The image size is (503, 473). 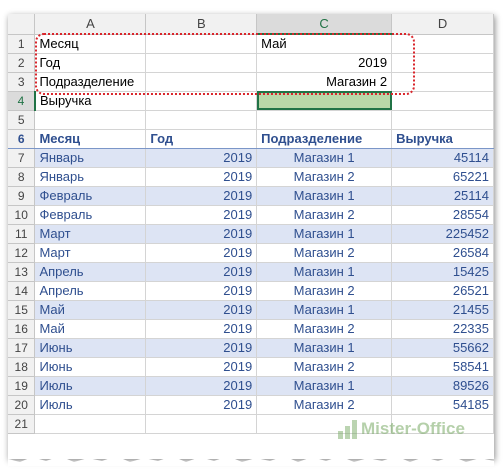 What do you see at coordinates (22, 63) in the screenshot?
I see `row-header: 2` at bounding box center [22, 63].